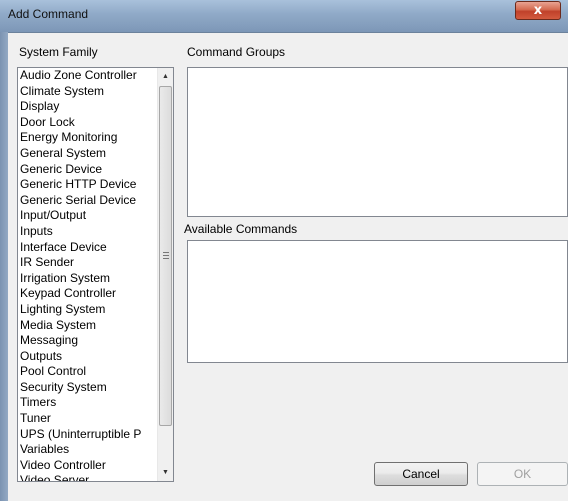 The width and height of the screenshot is (568, 501). I want to click on cancel-button: Cancel, so click(421, 474).